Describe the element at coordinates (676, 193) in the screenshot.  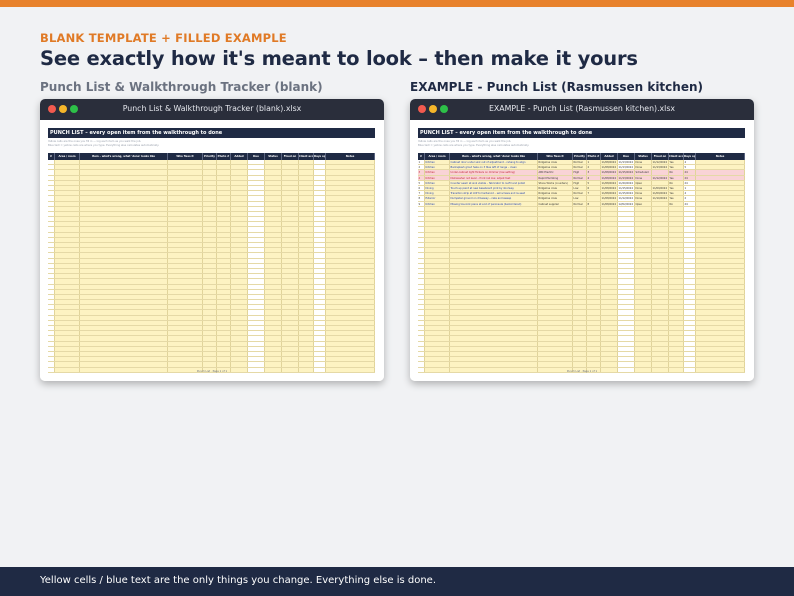
I see `table-cell: Yes` at that location.